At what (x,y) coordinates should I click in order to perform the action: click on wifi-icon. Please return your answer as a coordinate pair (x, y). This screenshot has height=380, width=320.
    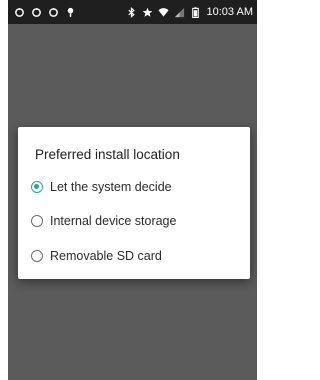
    Looking at the image, I should click on (163, 12).